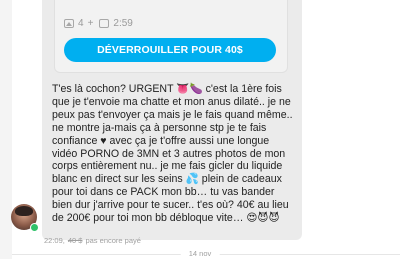 The image size is (400, 259). Describe the element at coordinates (98, 23) in the screenshot. I see `media-counts: 4 + 2:59` at that location.